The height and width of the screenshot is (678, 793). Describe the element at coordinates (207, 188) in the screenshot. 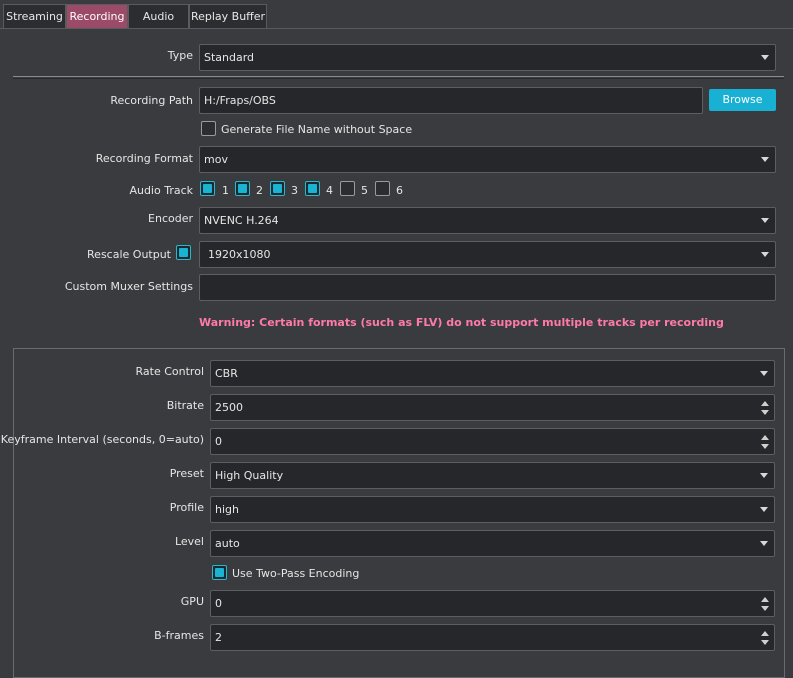

I see `audio-track-1-checkbox` at that location.